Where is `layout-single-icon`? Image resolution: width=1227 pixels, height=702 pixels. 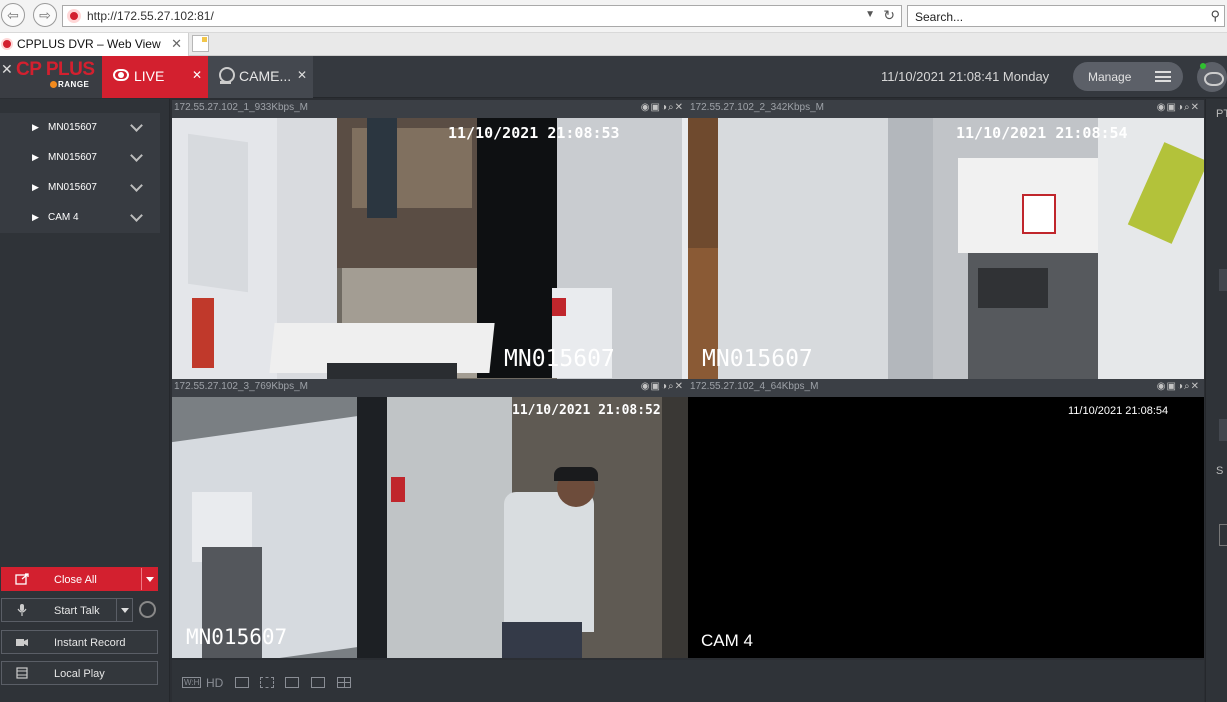 layout-single-icon is located at coordinates (318, 682).